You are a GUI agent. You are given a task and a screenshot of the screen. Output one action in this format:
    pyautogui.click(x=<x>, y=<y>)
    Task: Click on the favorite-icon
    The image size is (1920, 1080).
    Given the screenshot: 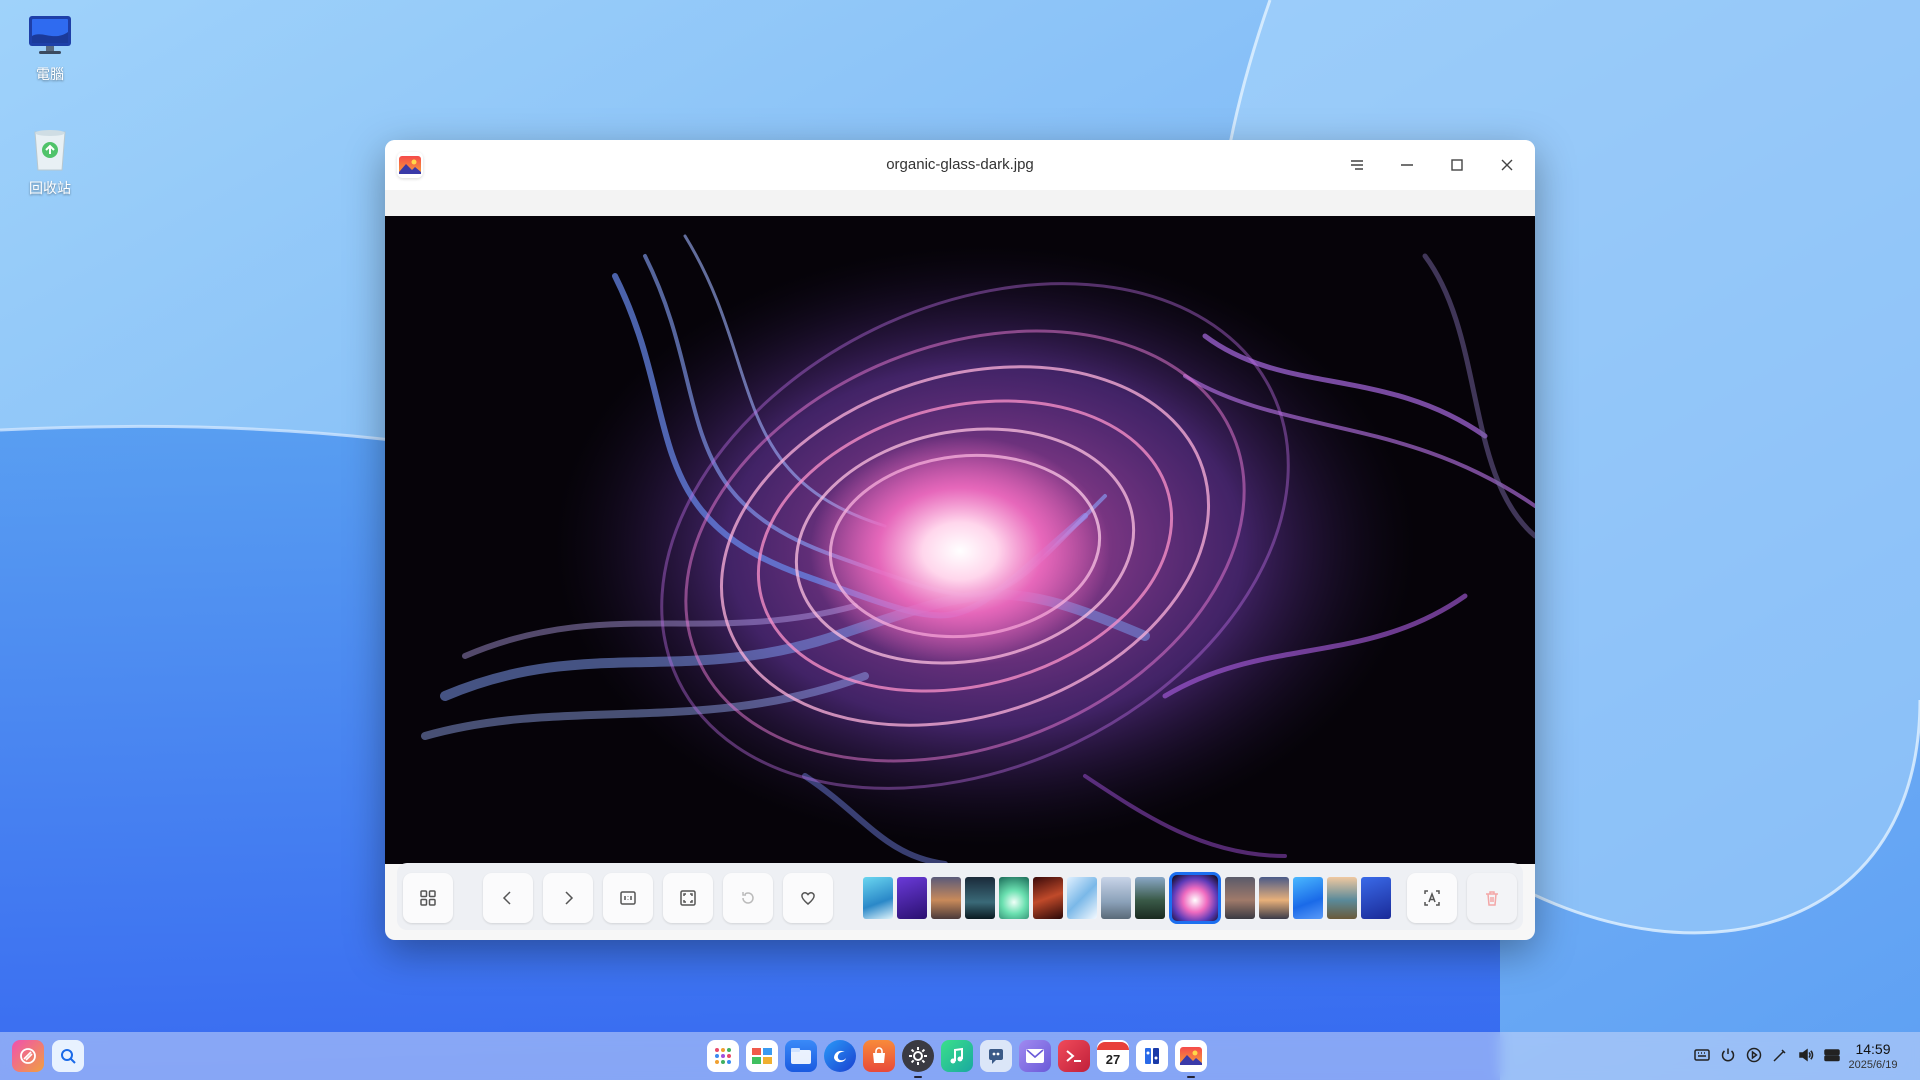 What is the action you would take?
    pyautogui.click(x=808, y=898)
    